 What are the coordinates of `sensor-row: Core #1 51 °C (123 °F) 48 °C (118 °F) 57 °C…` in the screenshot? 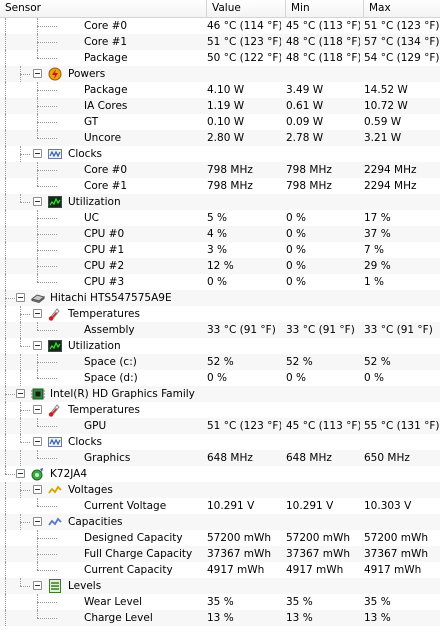 It's located at (220, 42).